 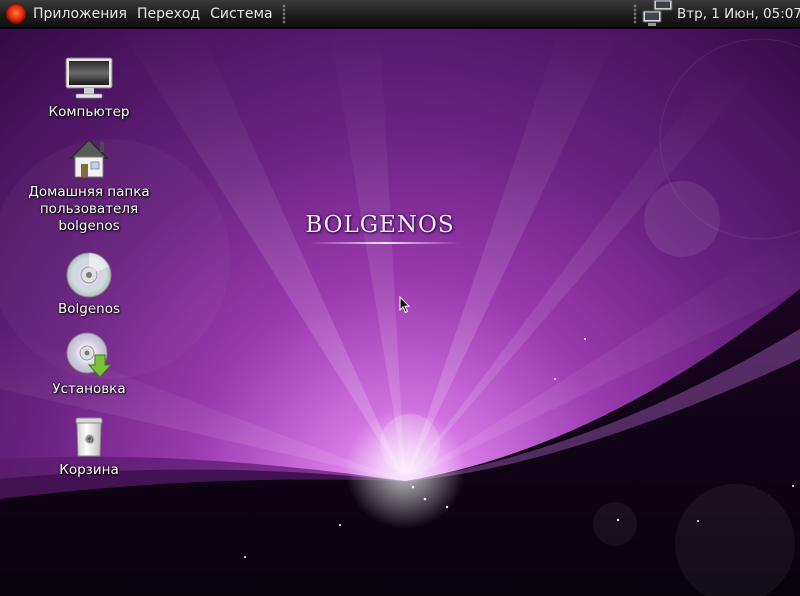 I want to click on desktop-icon-install: Установка, so click(x=89, y=364).